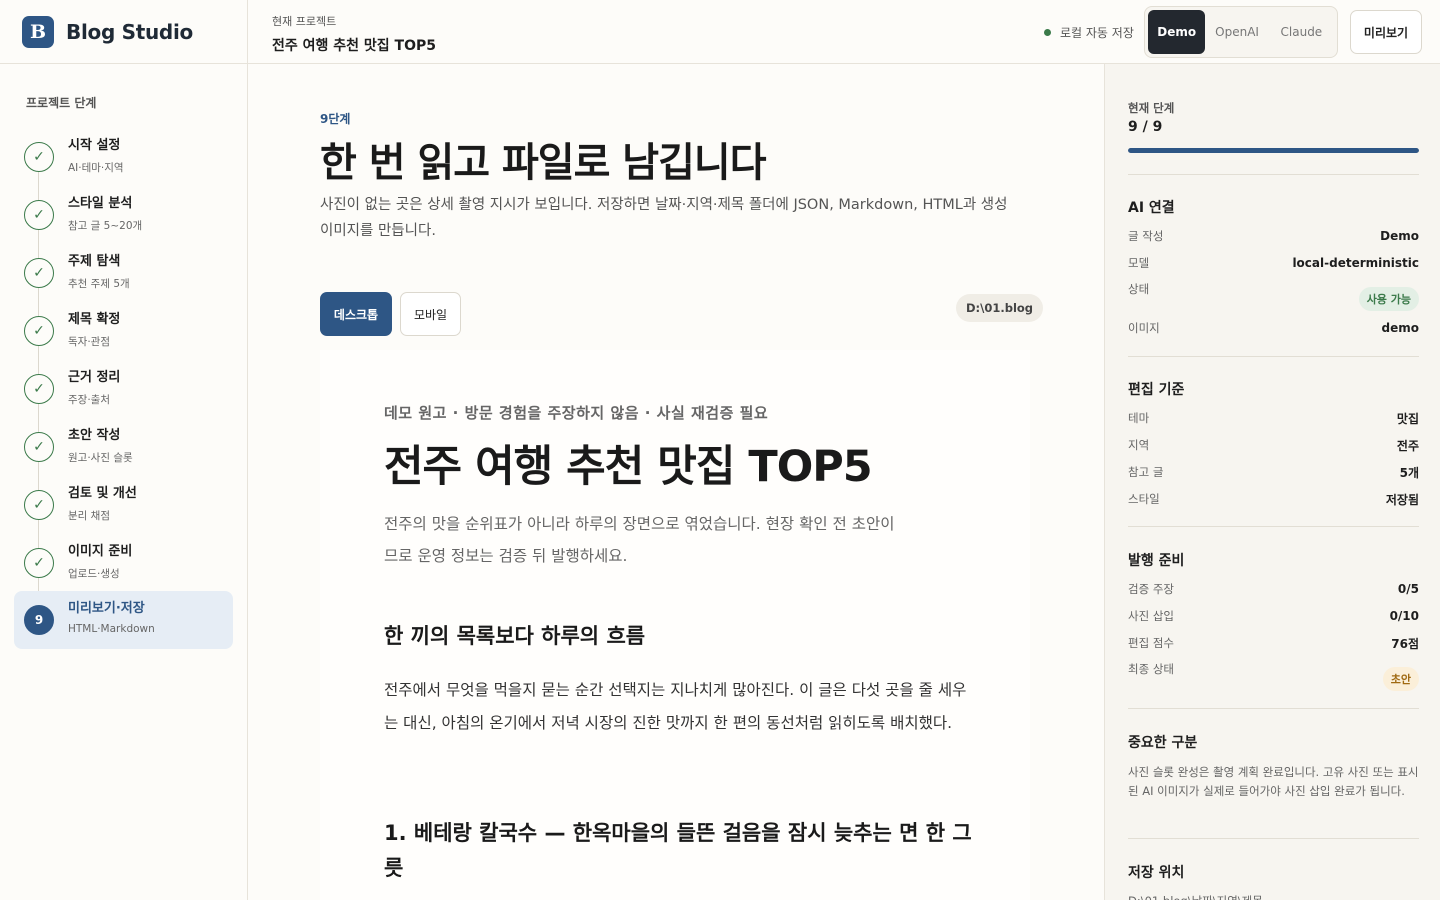 Image resolution: width=1440 pixels, height=900 pixels. Describe the element at coordinates (1404, 616) in the screenshot. I see `row-value: 0/10` at that location.